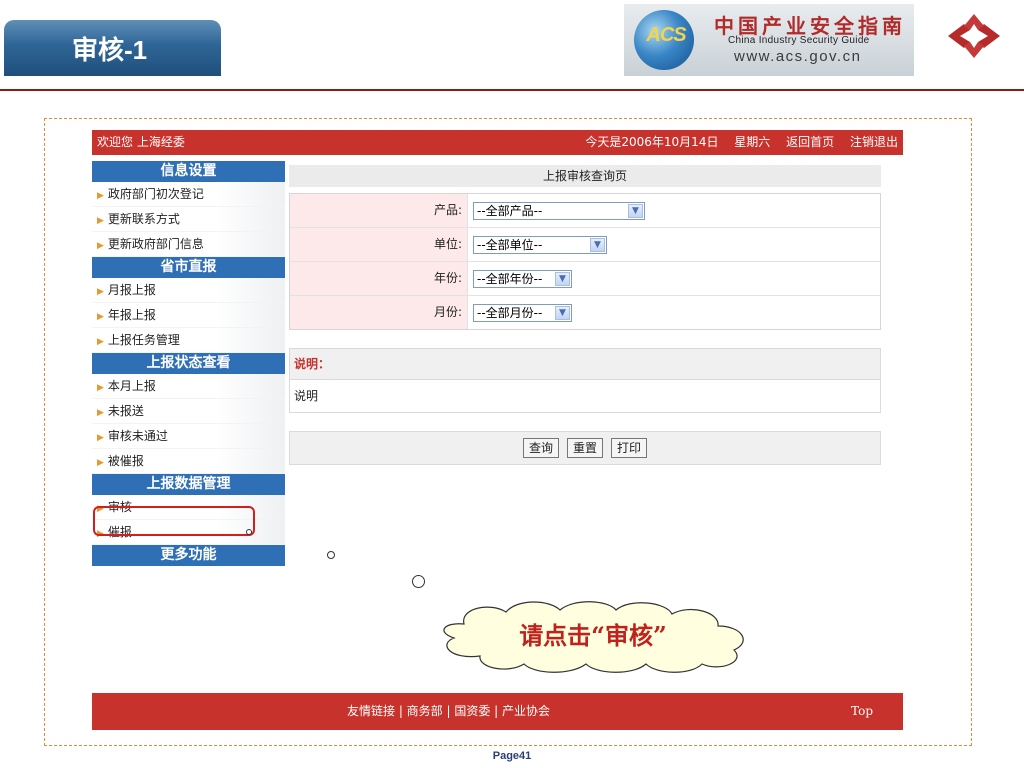 The image size is (1024, 768). Describe the element at coordinates (497, 142) in the screenshot. I see `top-bar: 欢迎您 上海经委 今天是2006年10月14日 星期六 返回首页 注销退出` at that location.